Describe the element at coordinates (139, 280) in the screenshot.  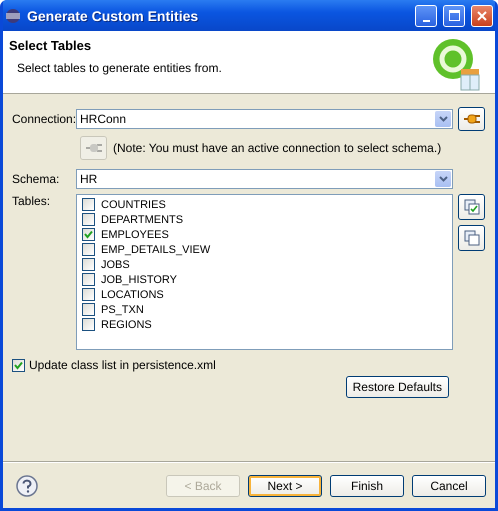
I see `table-name: JOB_HISTORY` at that location.